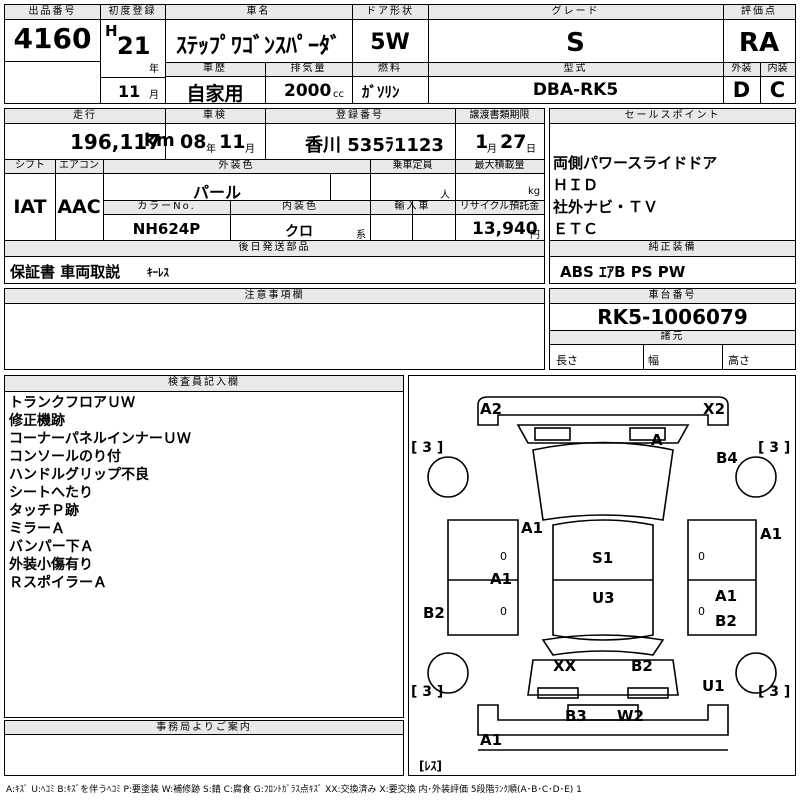 Image resolution: width=800 pixels, height=800 pixels. Describe the element at coordinates (672, 317) in the screenshot. I see `chassis-number: RK5-1006079` at that location.